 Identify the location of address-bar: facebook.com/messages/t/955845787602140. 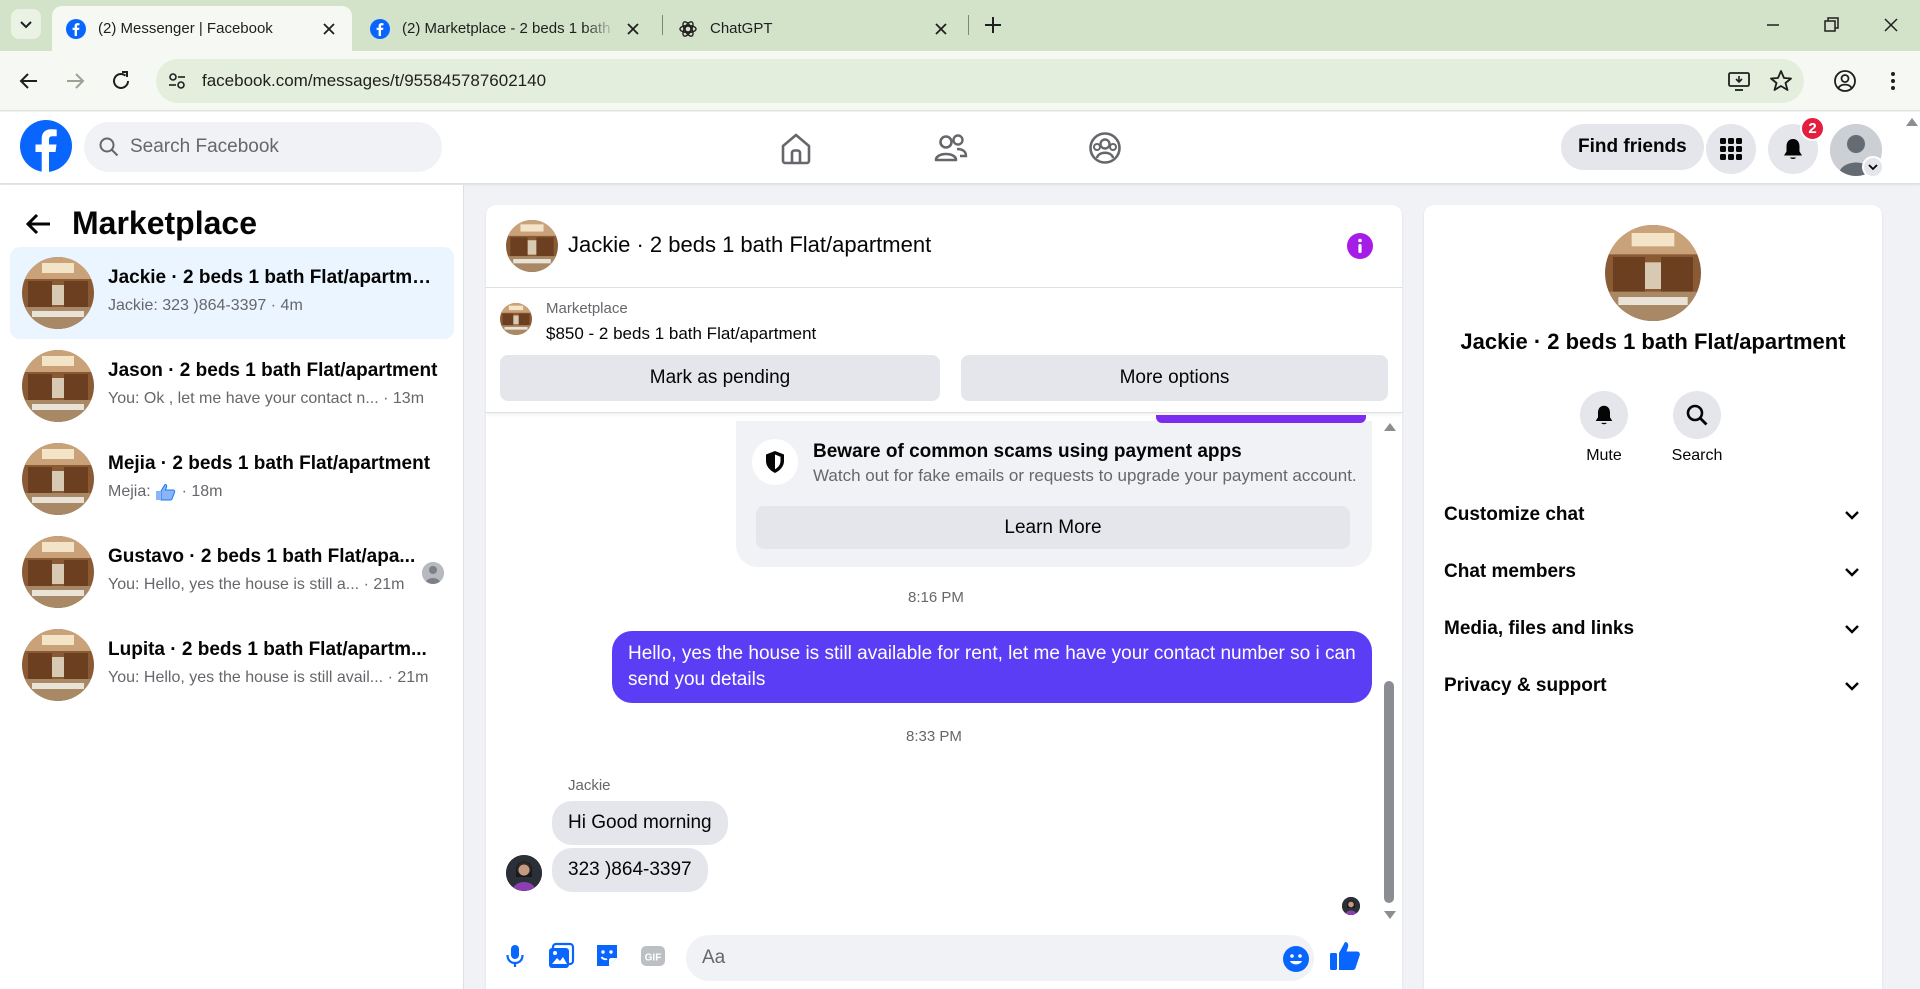
(960, 81).